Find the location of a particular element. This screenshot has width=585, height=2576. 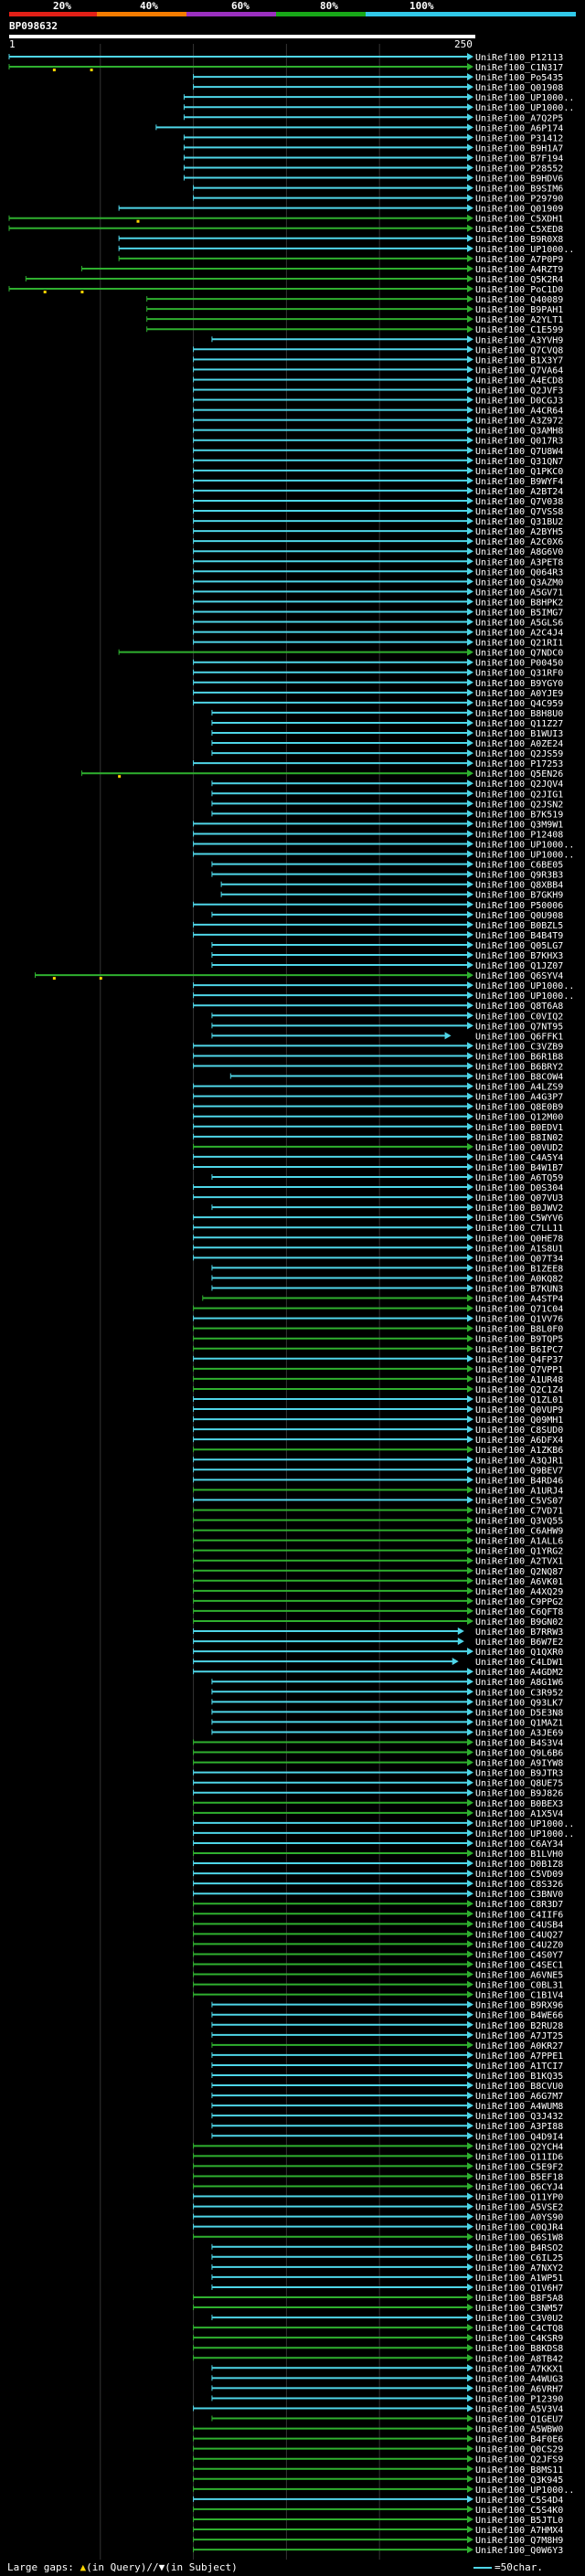

hit-label: UniRef100_Q1MAZ1 is located at coordinates (519, 1723).